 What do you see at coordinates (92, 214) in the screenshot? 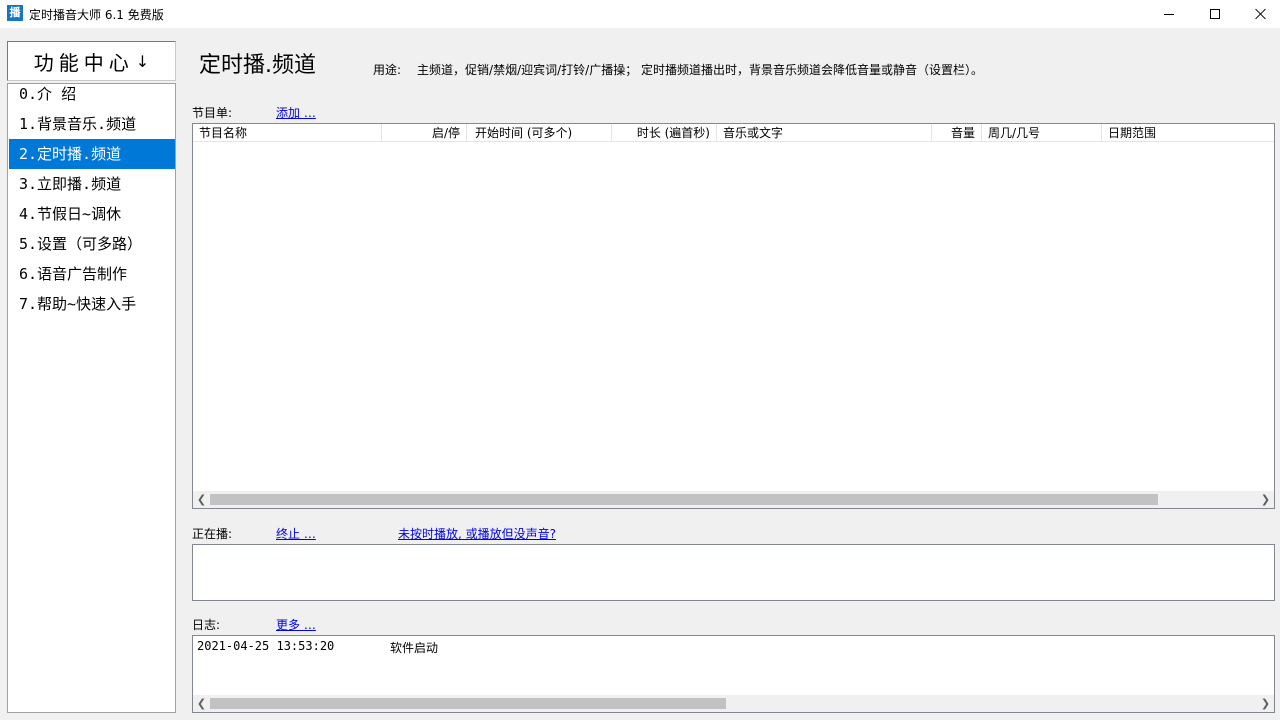
I see `sidebar-item-holidays: 4.节假日~调休` at bounding box center [92, 214].